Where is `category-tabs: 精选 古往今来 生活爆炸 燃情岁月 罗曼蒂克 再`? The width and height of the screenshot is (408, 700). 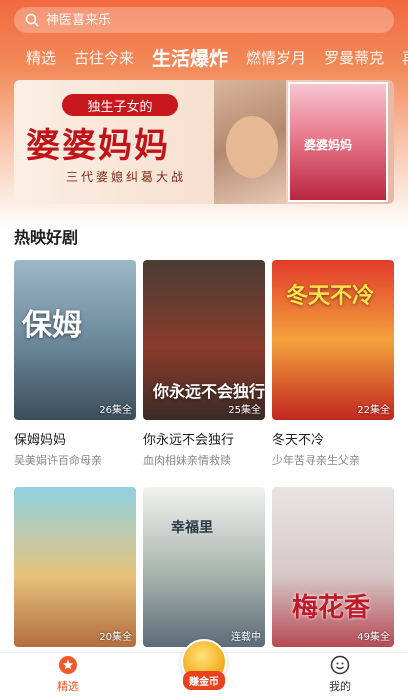 category-tabs: 精选 古往今来 生活爆炸 燃情岁月 罗曼蒂克 再 is located at coordinates (204, 57).